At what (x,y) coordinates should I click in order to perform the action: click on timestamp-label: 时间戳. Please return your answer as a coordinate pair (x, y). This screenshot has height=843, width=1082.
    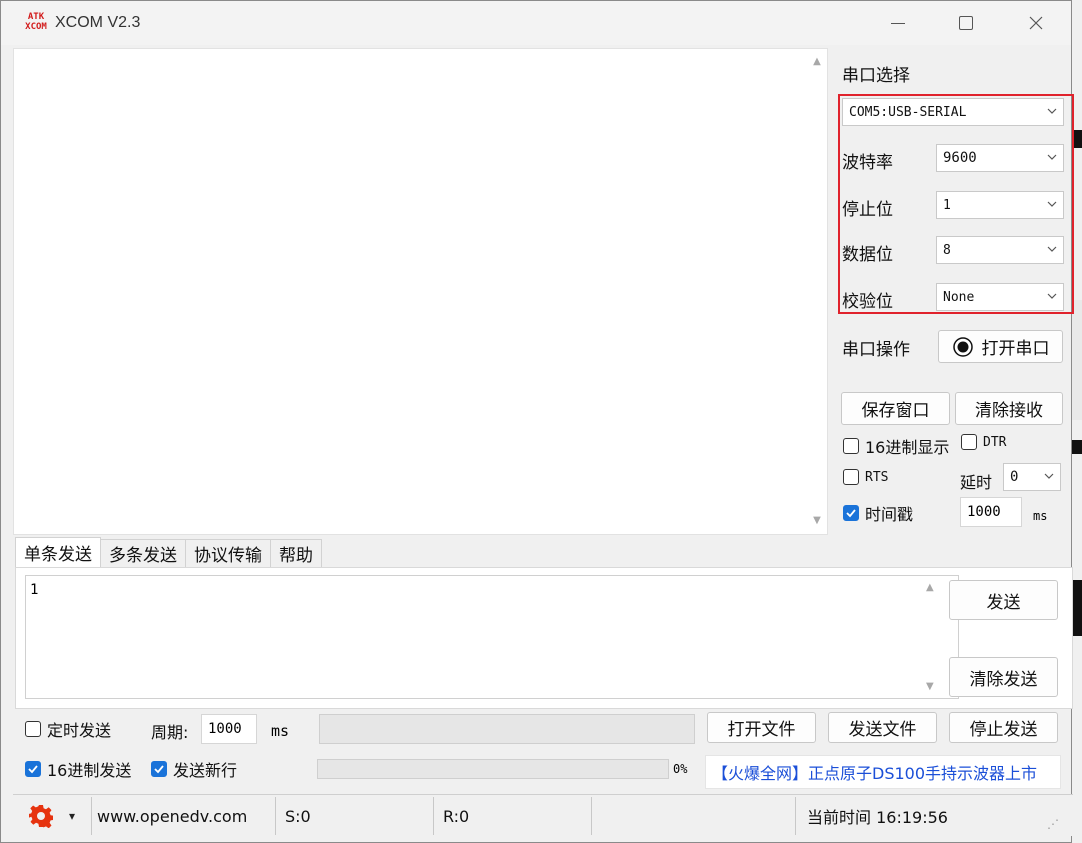
    Looking at the image, I should click on (889, 514).